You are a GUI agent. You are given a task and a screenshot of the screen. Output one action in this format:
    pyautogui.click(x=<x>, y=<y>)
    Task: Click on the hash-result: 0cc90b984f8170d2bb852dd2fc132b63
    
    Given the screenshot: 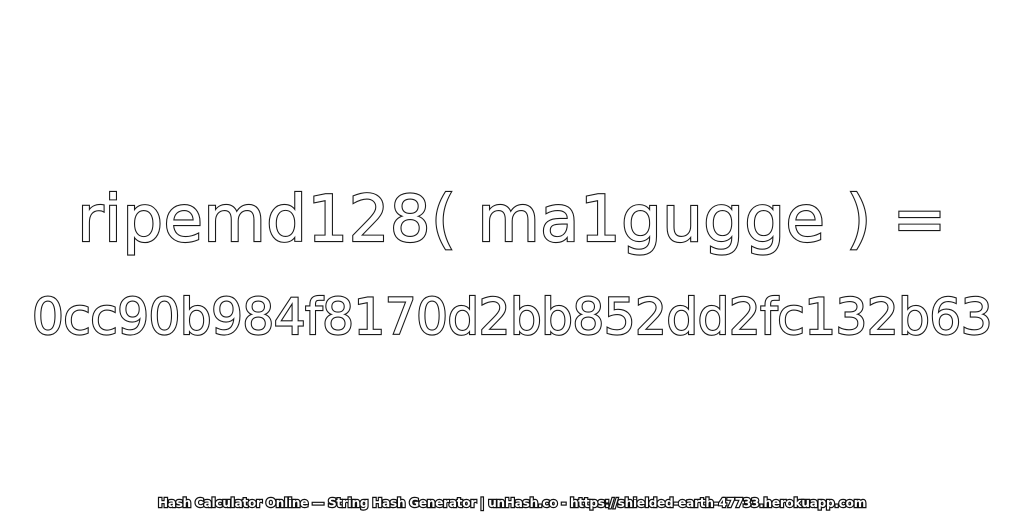 What is the action you would take?
    pyautogui.click(x=512, y=317)
    